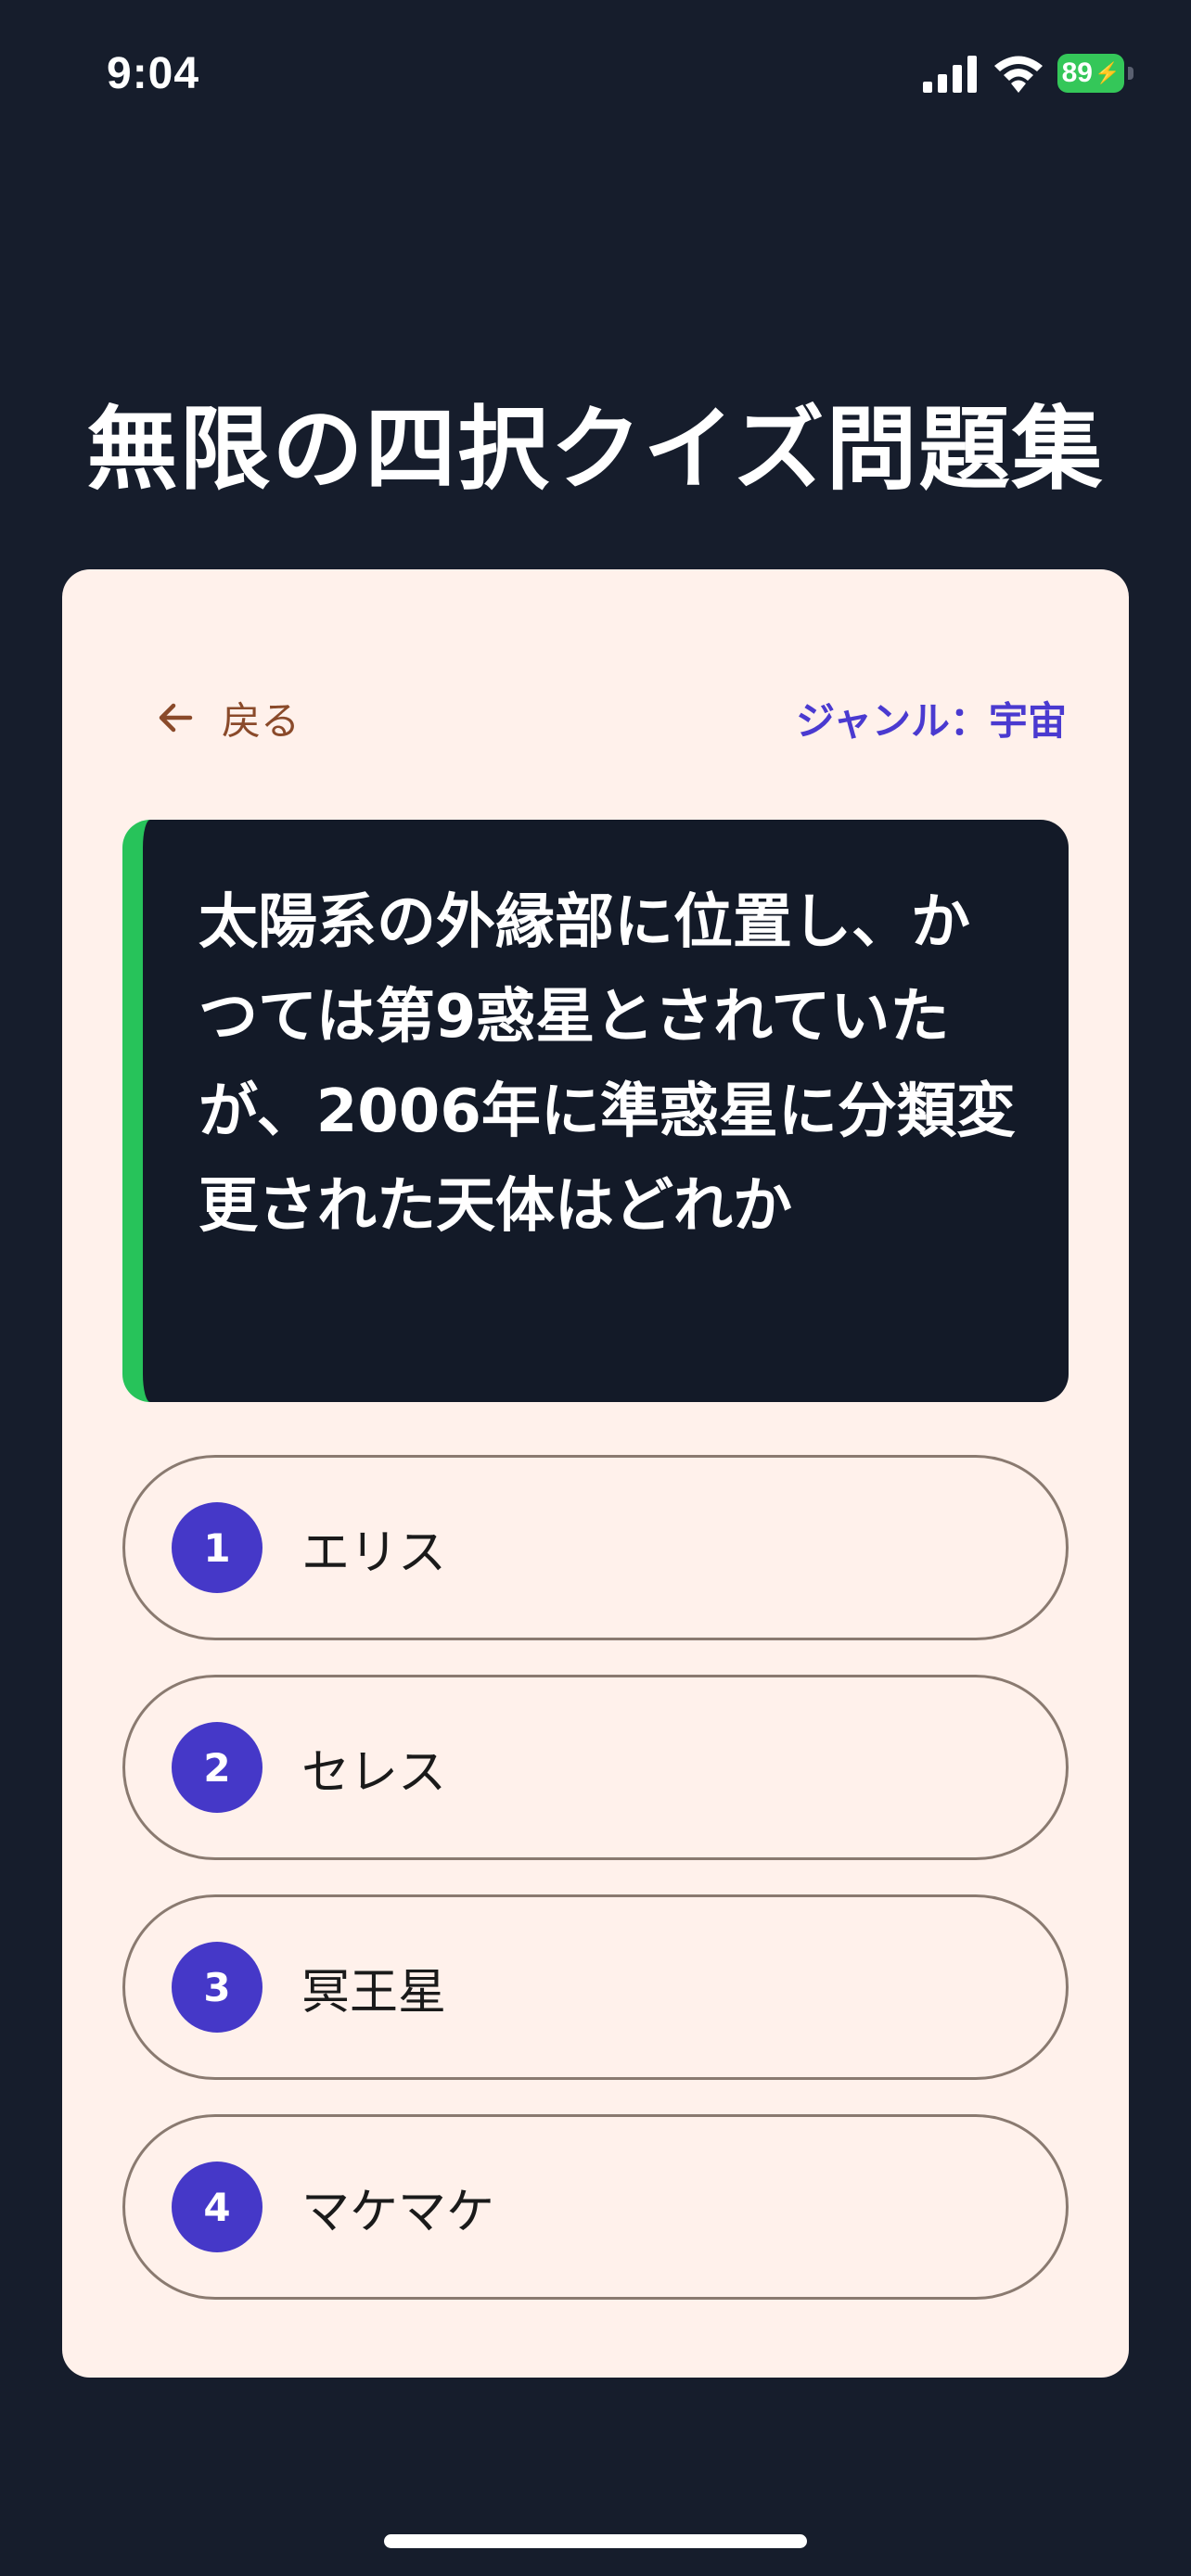 The image size is (1191, 2576). What do you see at coordinates (595, 450) in the screenshot?
I see `app-title: 無限の四択クイズ問題集` at bounding box center [595, 450].